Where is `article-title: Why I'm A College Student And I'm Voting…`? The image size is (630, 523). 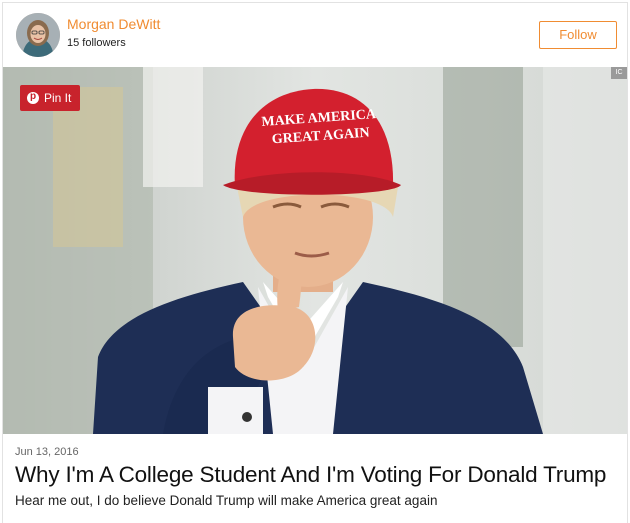
article-title: Why I'm A College Student And I'm Voting… is located at coordinates (310, 475).